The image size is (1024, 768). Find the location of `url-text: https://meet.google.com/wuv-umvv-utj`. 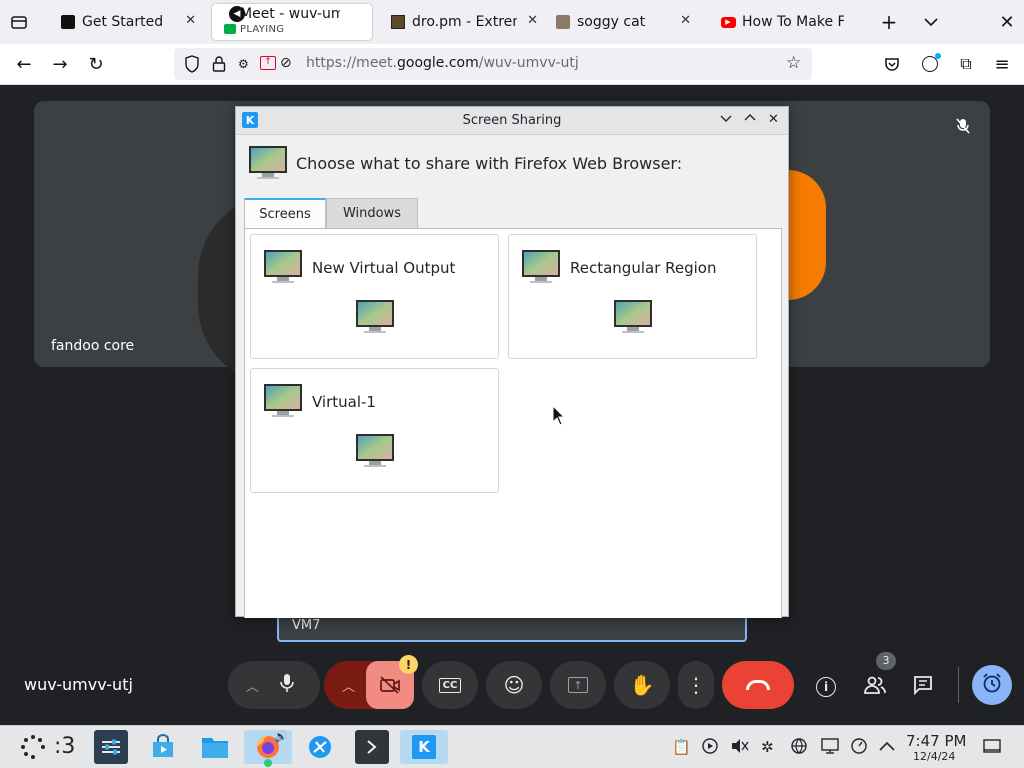

url-text: https://meet.google.com/wuv-umvv-utj is located at coordinates (442, 63).